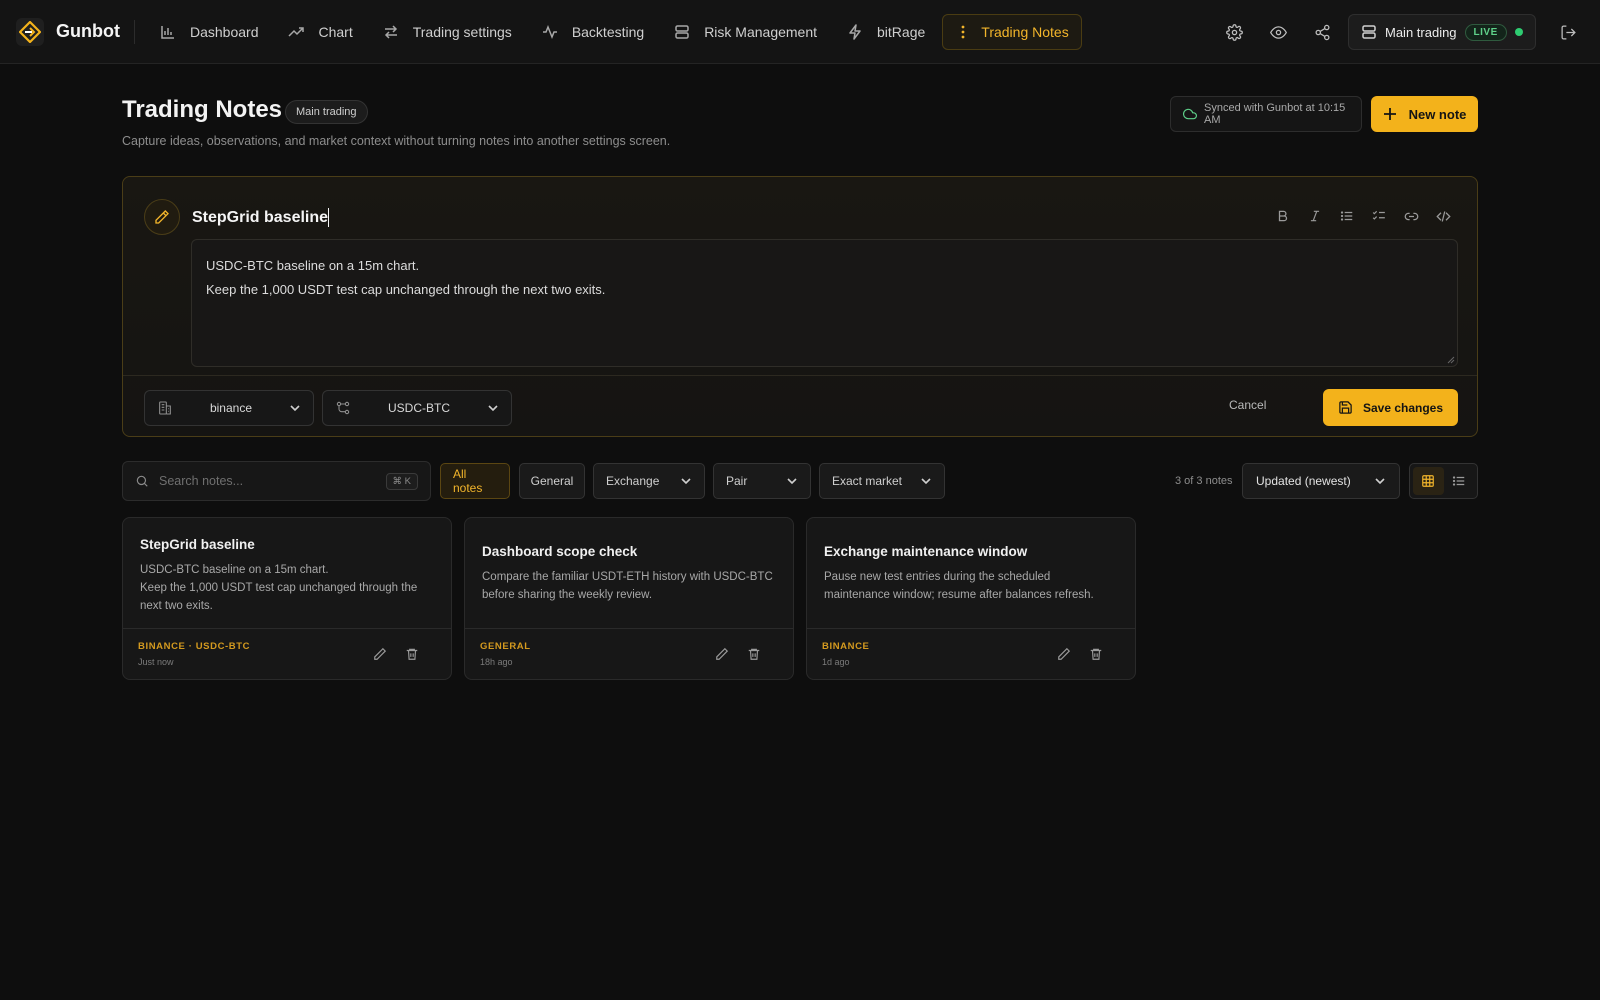 This screenshot has height=1000, width=1600. I want to click on checklist-icon, so click(1379, 216).